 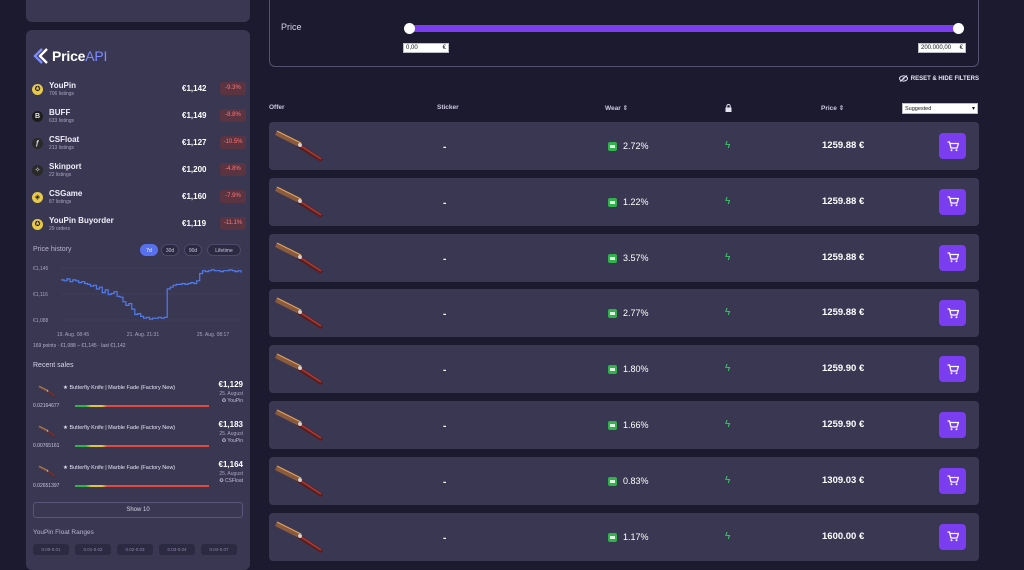 I want to click on price-max-currency: €, so click(x=961, y=48).